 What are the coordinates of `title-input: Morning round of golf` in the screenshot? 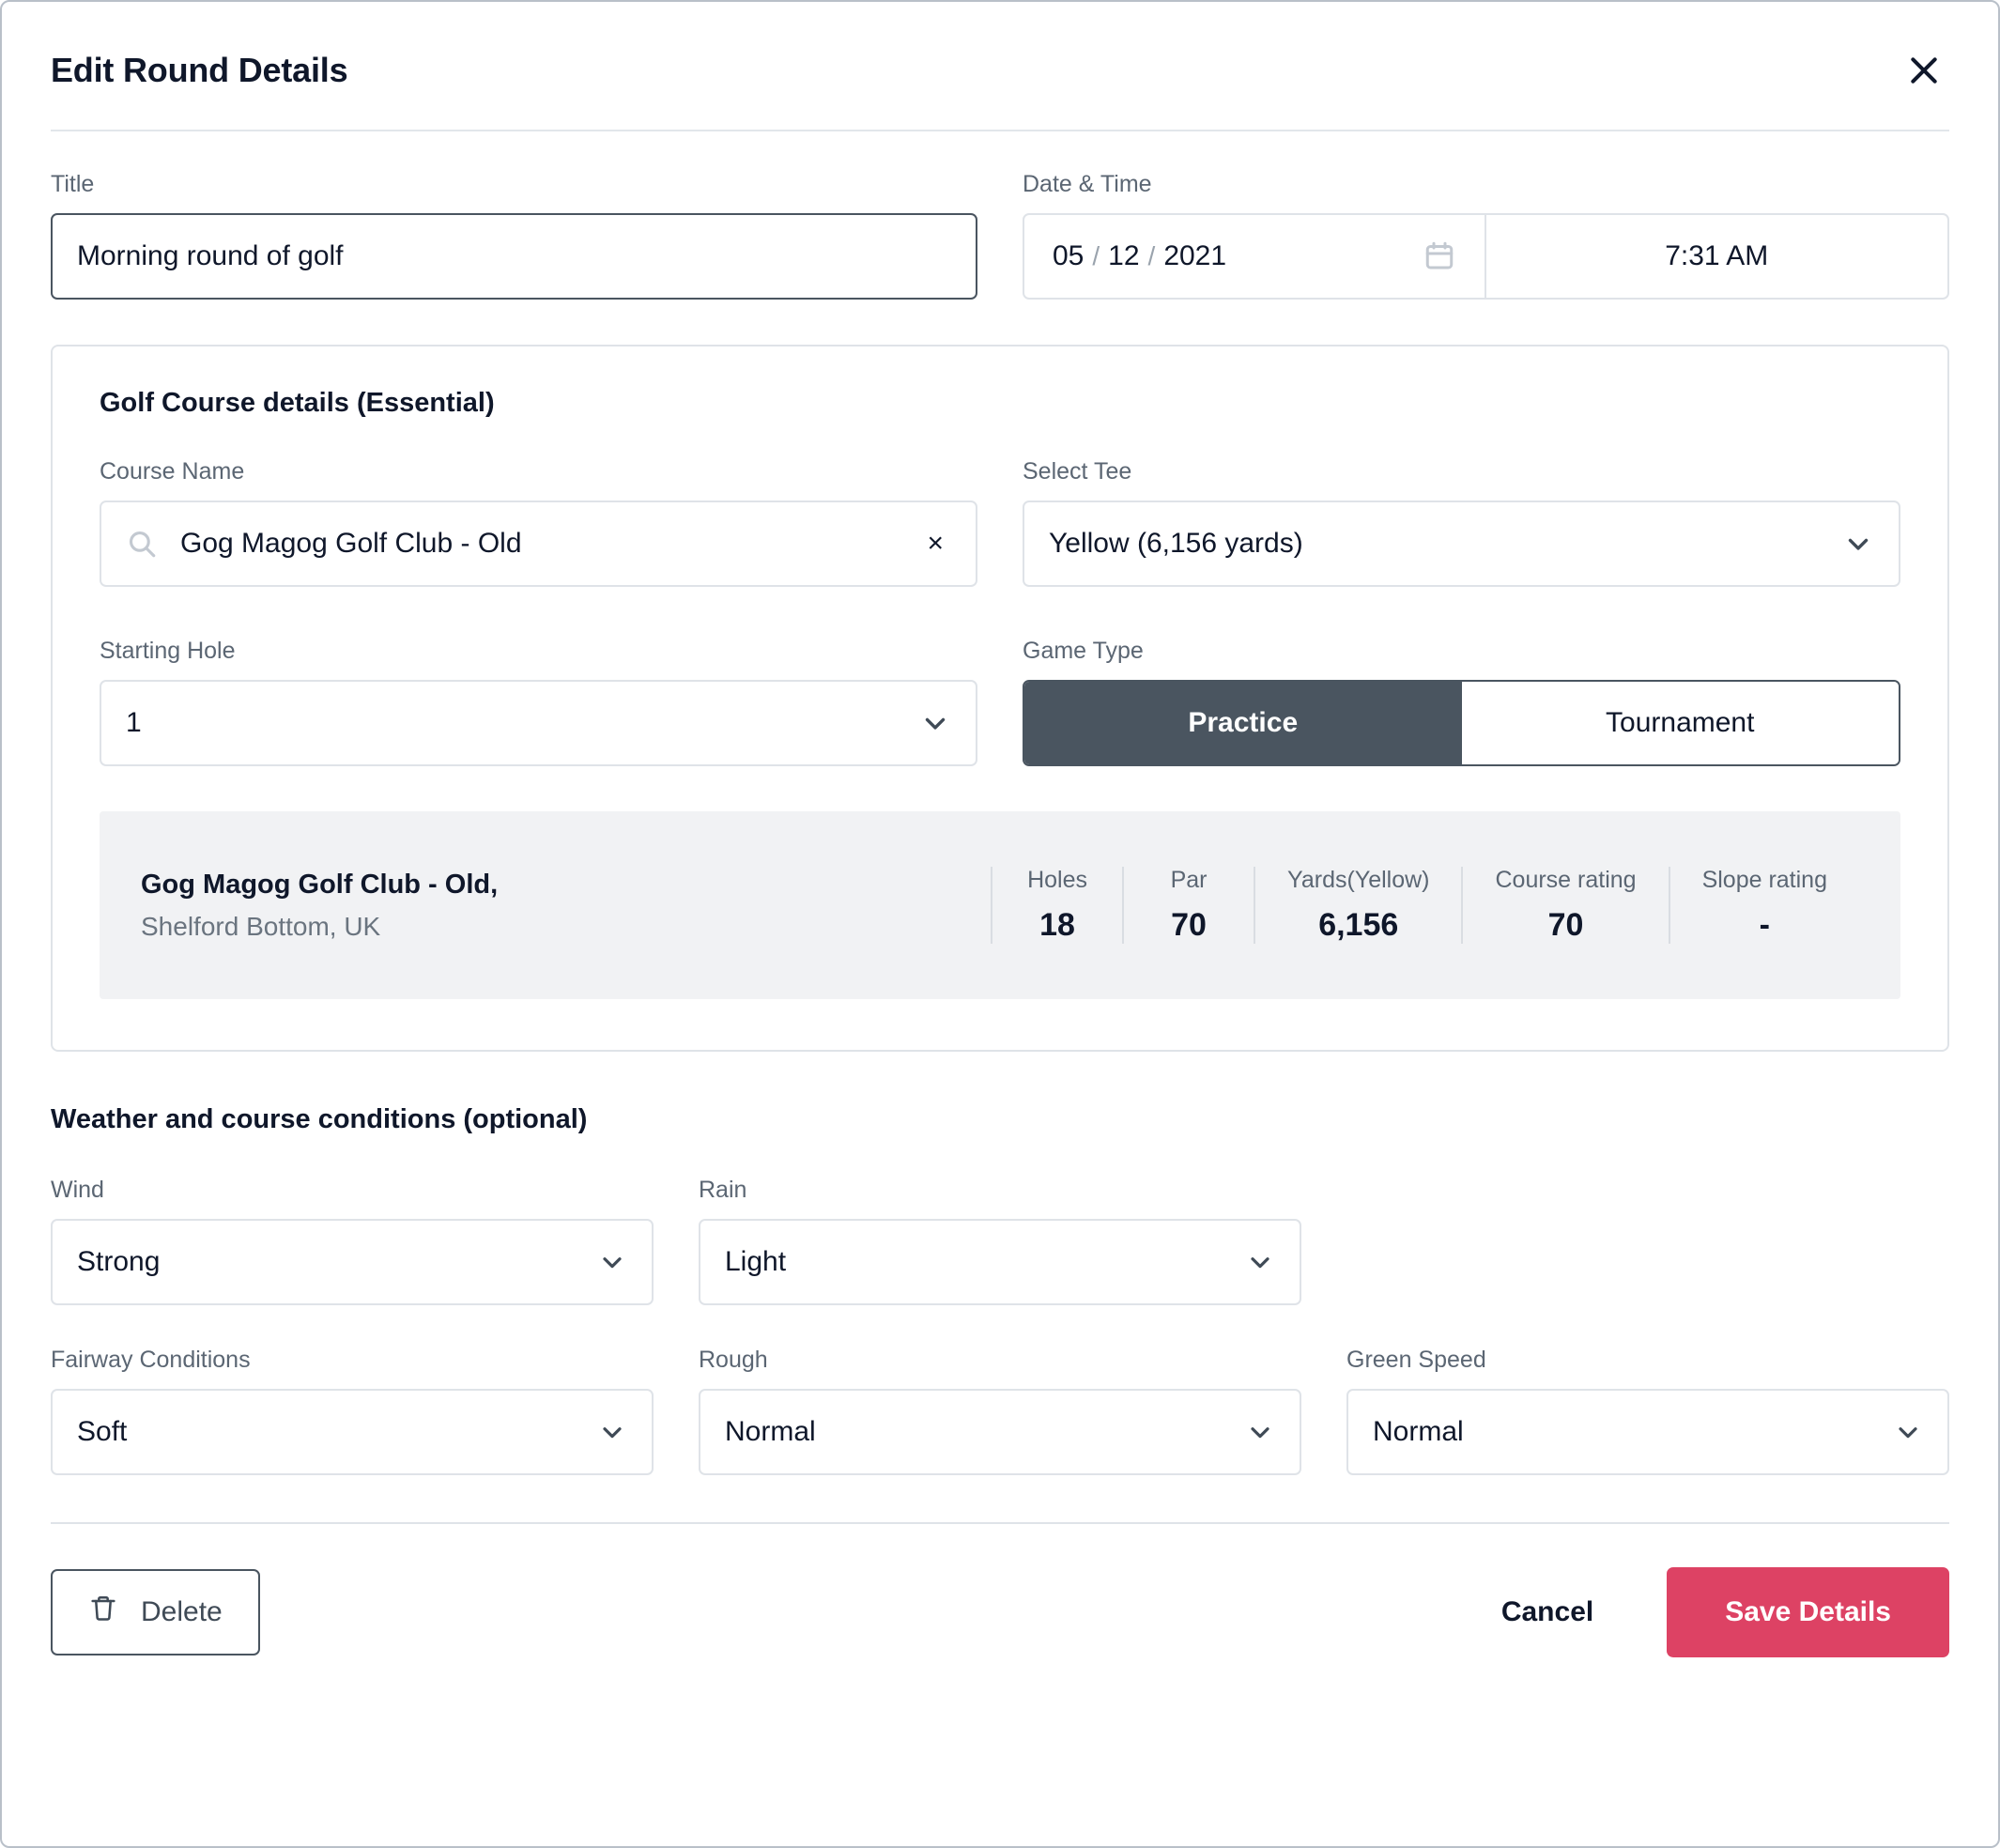 It's located at (514, 256).